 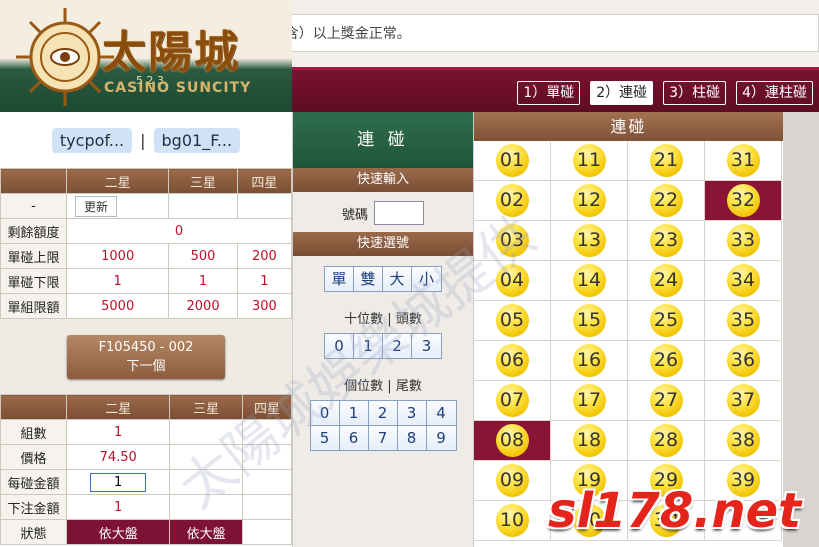 I want to click on status-2star: 依大盤, so click(x=118, y=532).